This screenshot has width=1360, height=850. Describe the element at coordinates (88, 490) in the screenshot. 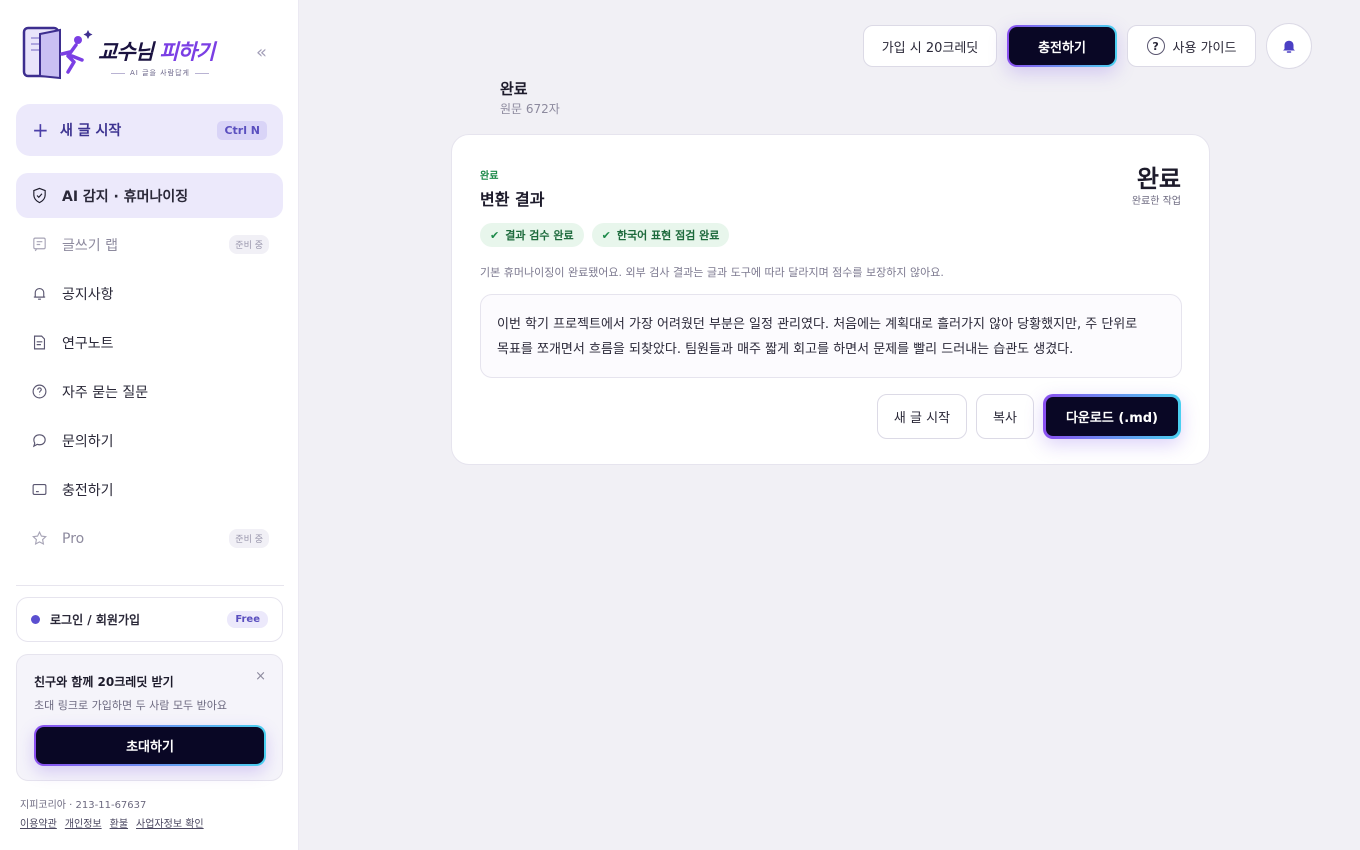

I see `sidebar-item-label: 충전하기` at that location.